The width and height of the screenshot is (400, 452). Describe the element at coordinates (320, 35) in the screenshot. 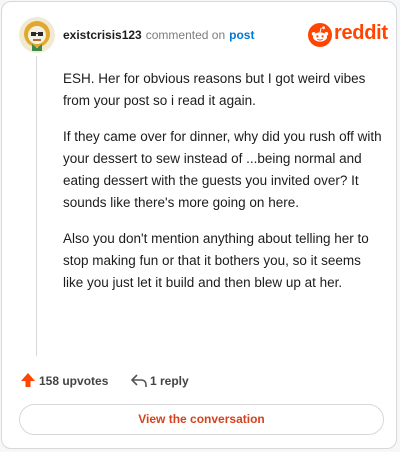

I see `reddit-snoo-icon` at that location.